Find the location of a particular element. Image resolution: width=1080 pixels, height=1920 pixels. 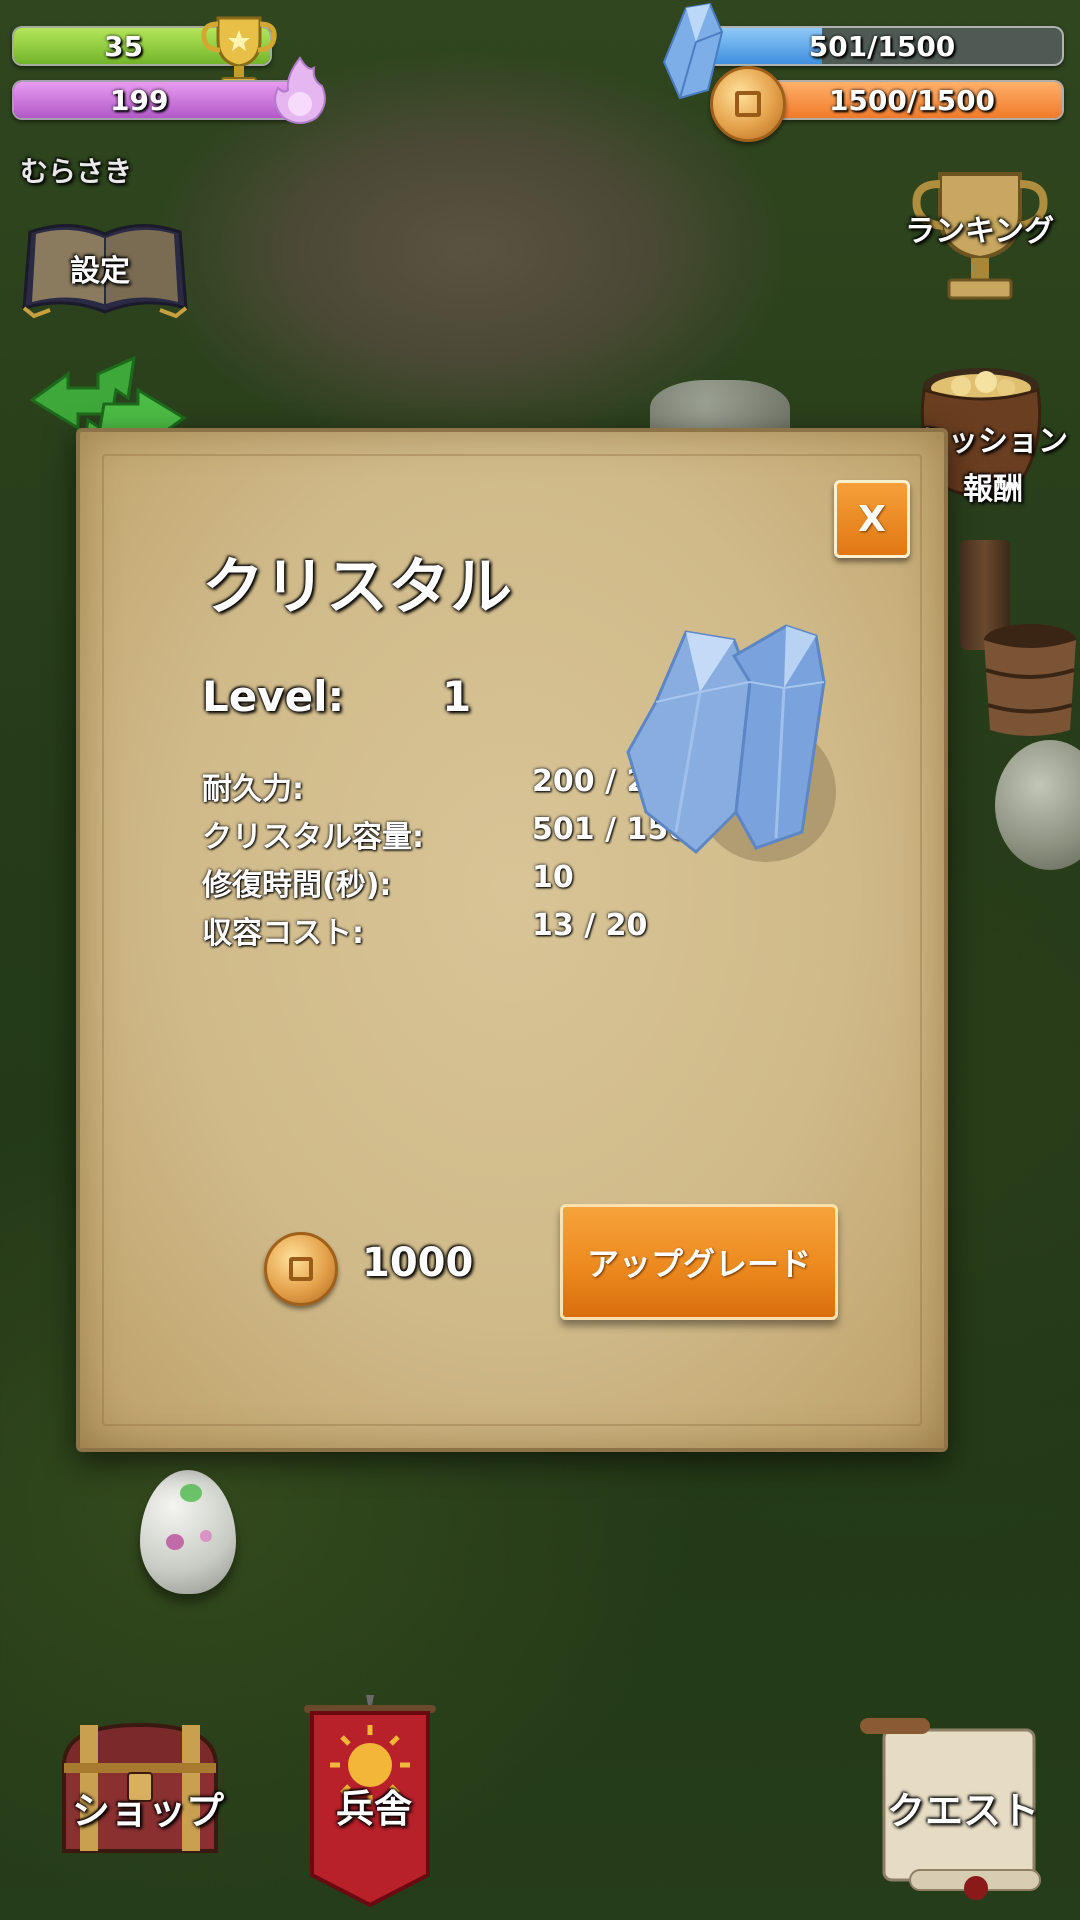

upgrade-cost: 1000 is located at coordinates (418, 1263).